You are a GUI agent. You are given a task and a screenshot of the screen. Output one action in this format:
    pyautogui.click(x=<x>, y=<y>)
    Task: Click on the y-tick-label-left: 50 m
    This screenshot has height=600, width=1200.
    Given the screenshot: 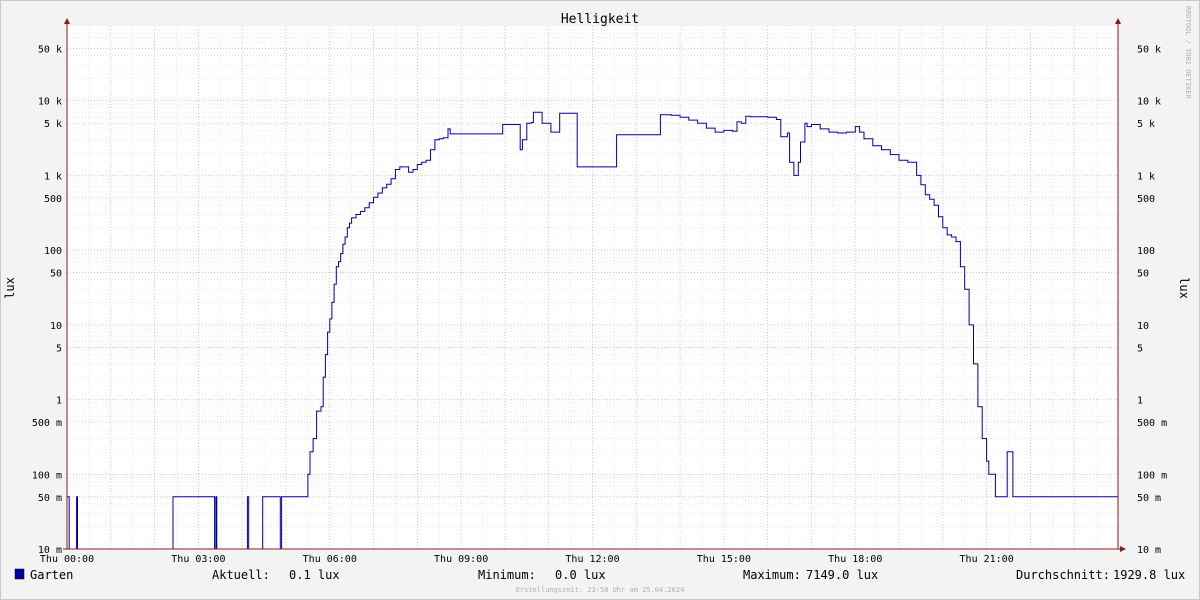 What is the action you would take?
    pyautogui.click(x=50, y=498)
    